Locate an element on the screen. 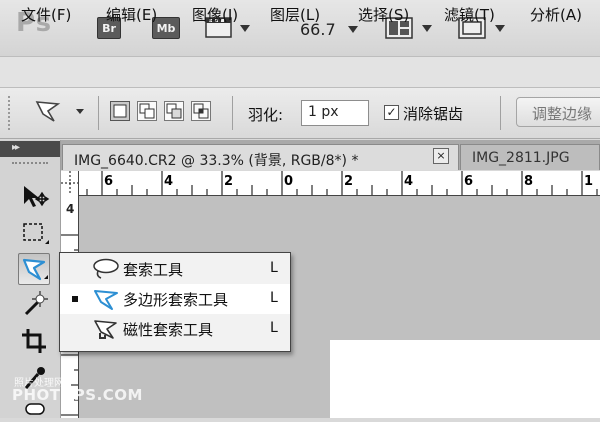 The width and height of the screenshot is (600, 422). selected-tool-bullet-icon is located at coordinates (75, 299).